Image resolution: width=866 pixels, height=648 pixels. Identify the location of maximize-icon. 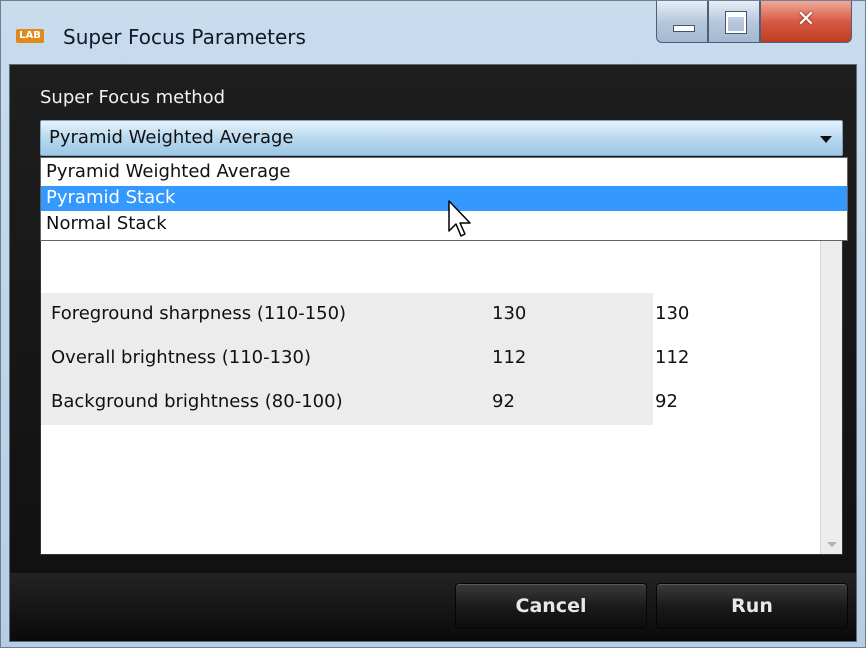
(736, 22).